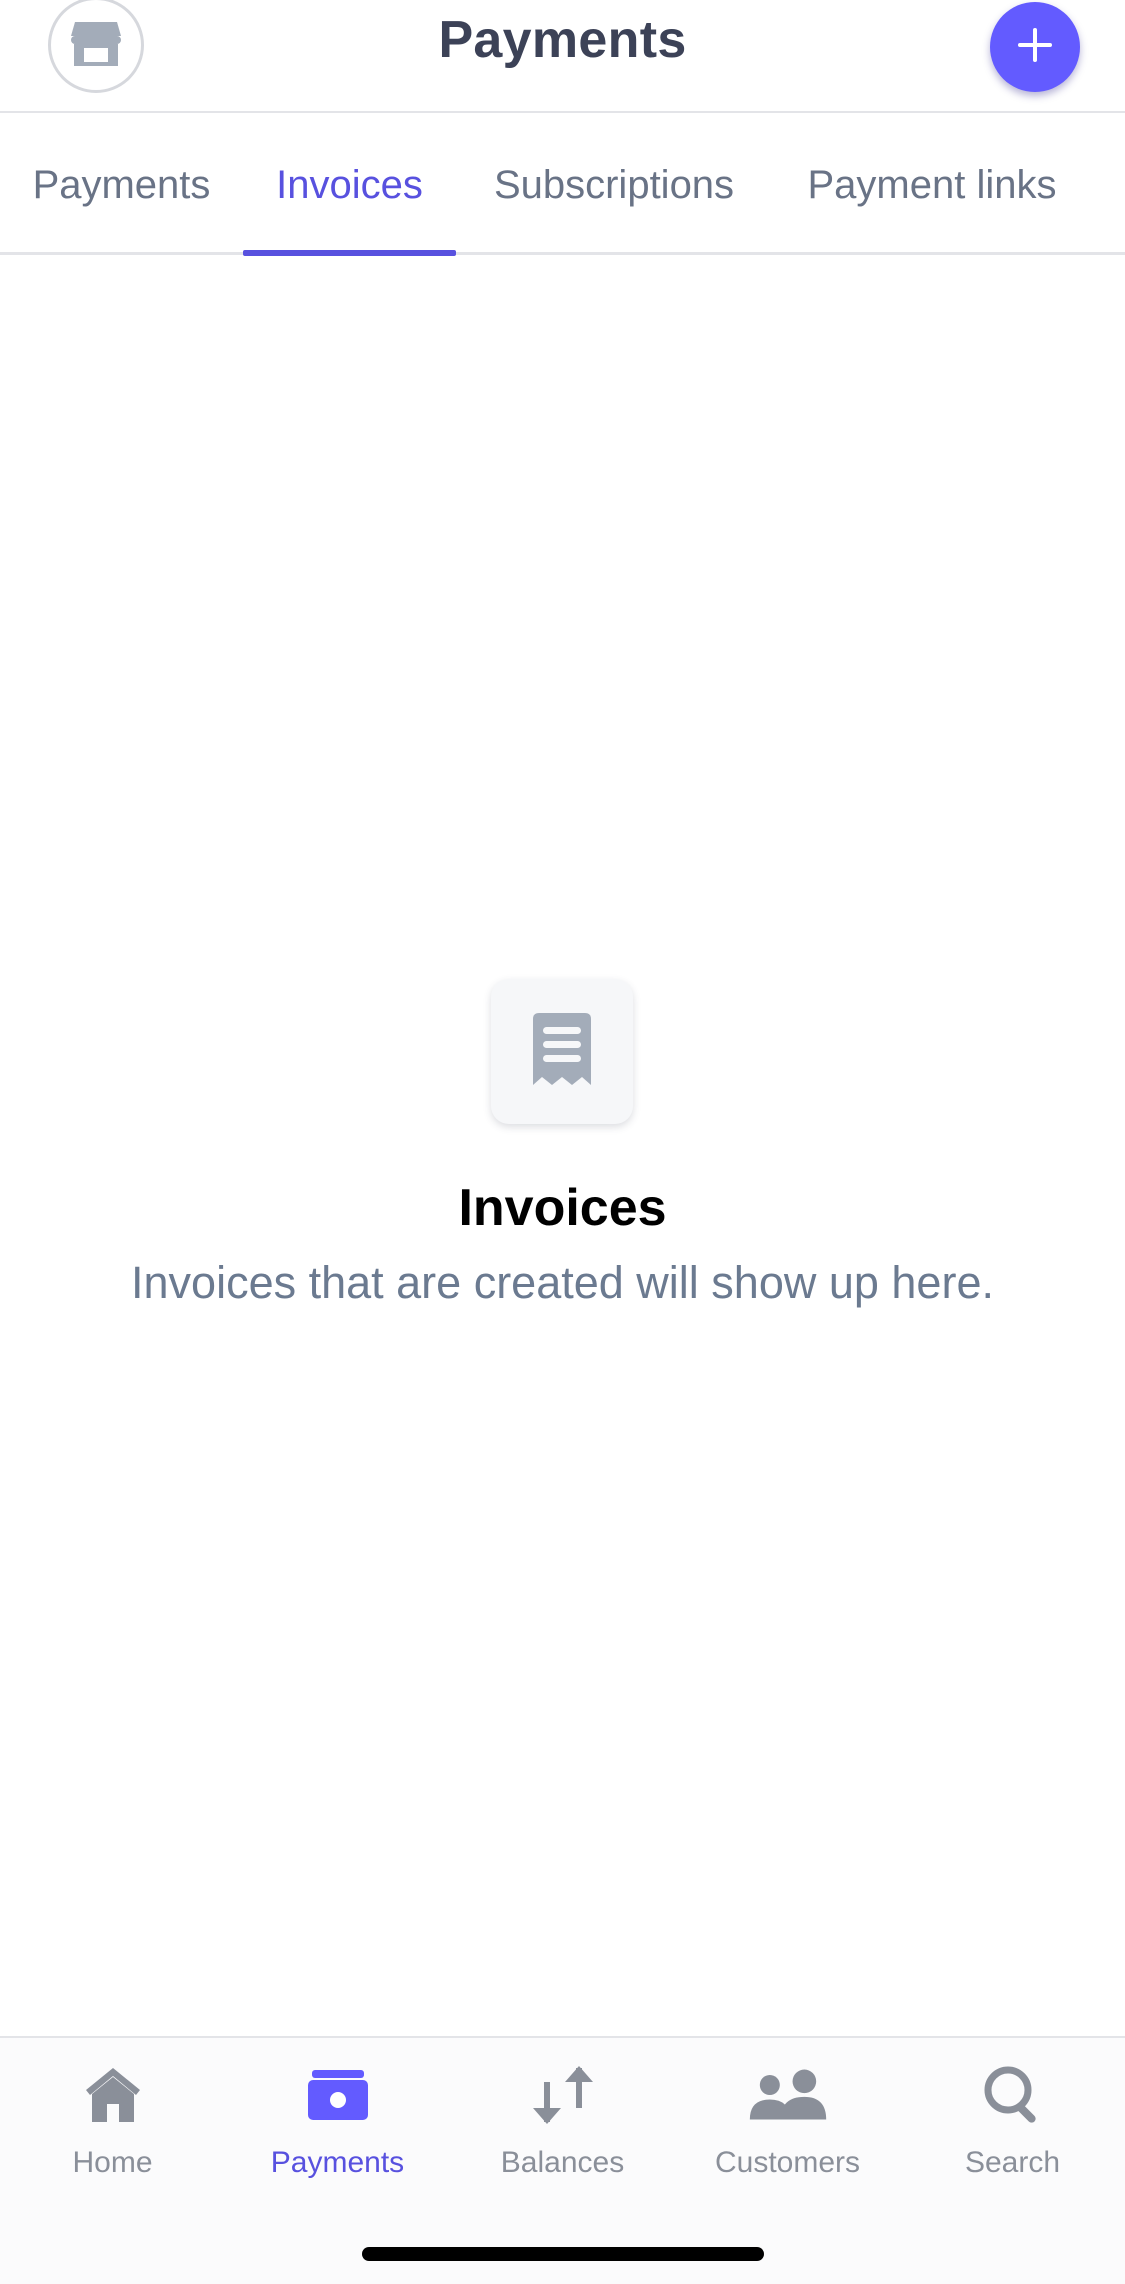  I want to click on nav-label: Search, so click(1012, 2162).